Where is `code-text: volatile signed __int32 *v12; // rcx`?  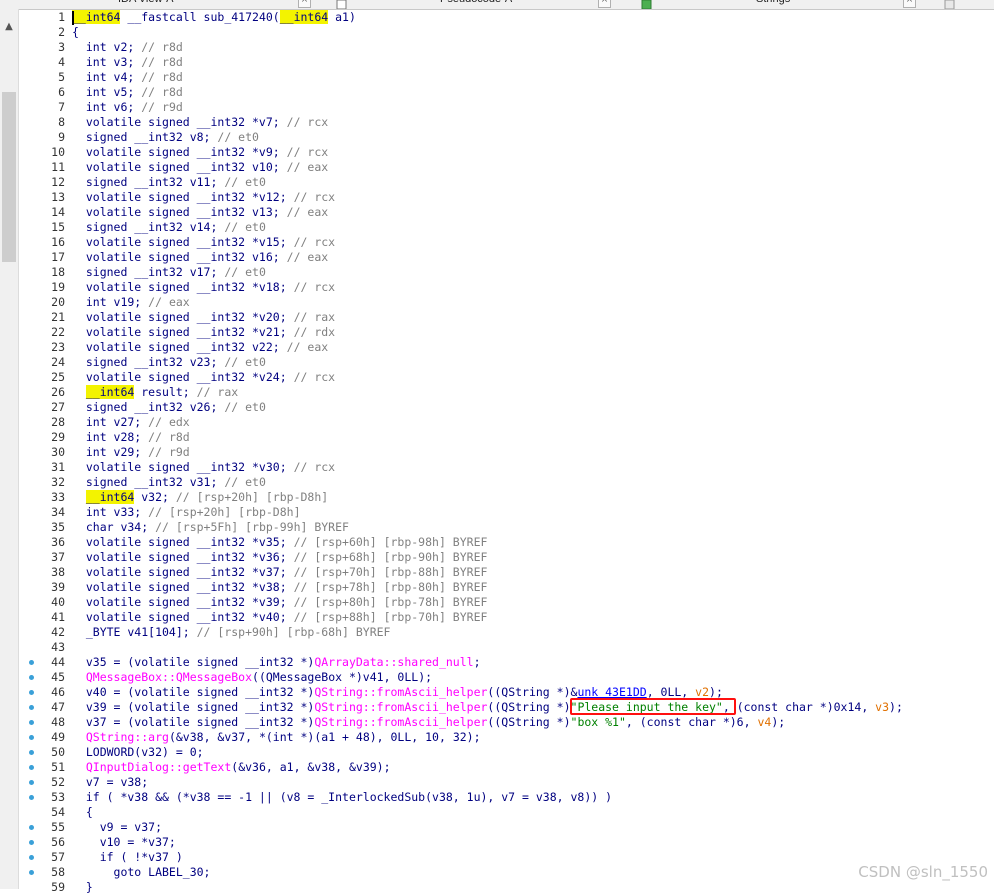 code-text: volatile signed __int32 *v12; // rcx is located at coordinates (203, 197).